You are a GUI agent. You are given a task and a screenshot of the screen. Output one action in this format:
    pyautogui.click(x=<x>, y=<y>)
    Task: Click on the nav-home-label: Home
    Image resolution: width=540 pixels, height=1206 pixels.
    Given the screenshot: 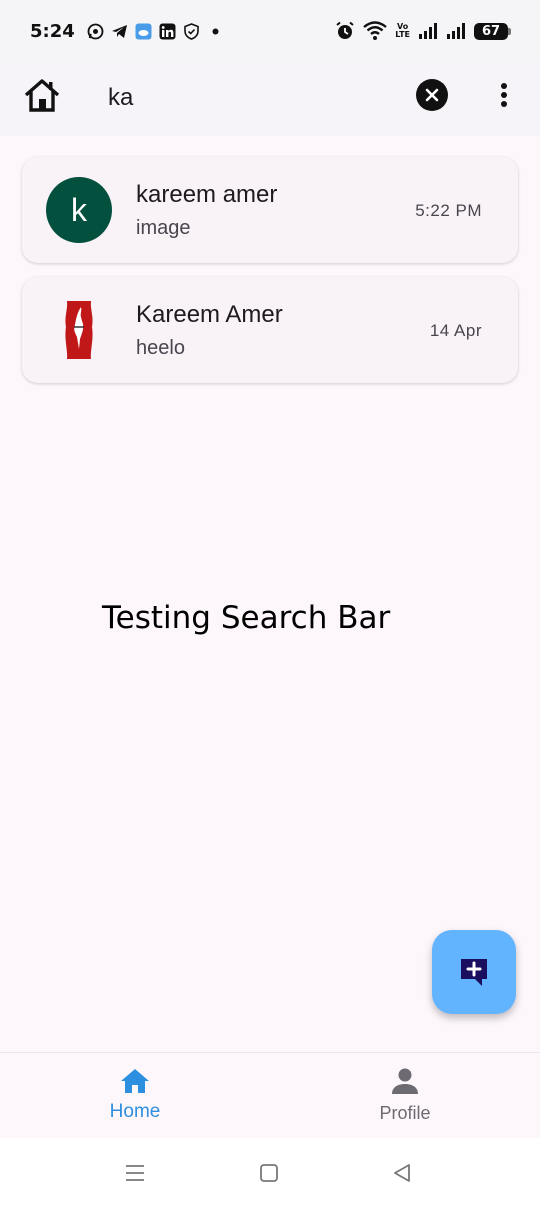 What is the action you would take?
    pyautogui.click(x=135, y=1111)
    